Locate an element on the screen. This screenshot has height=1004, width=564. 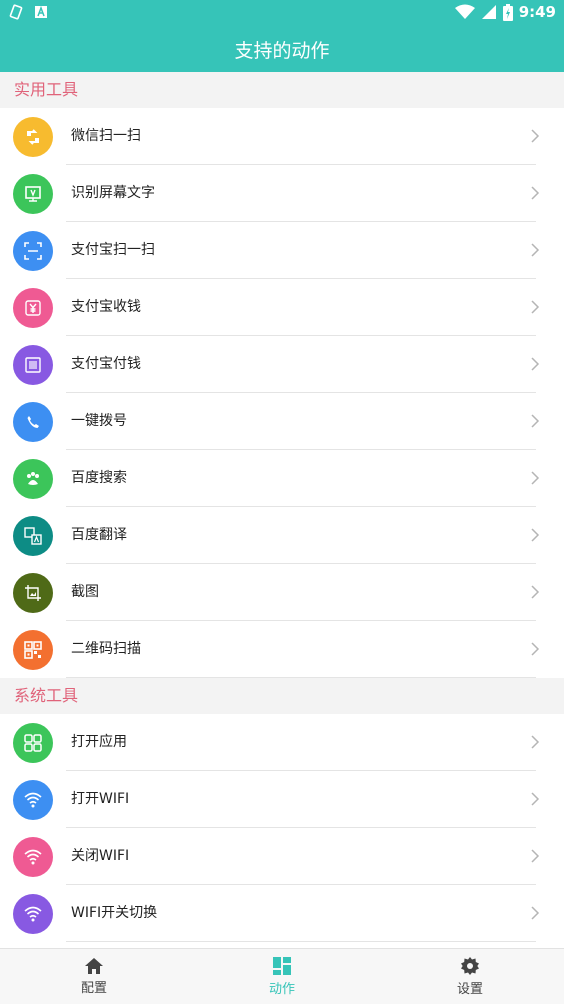
section-header-system: 系统工具 is located at coordinates (282, 696).